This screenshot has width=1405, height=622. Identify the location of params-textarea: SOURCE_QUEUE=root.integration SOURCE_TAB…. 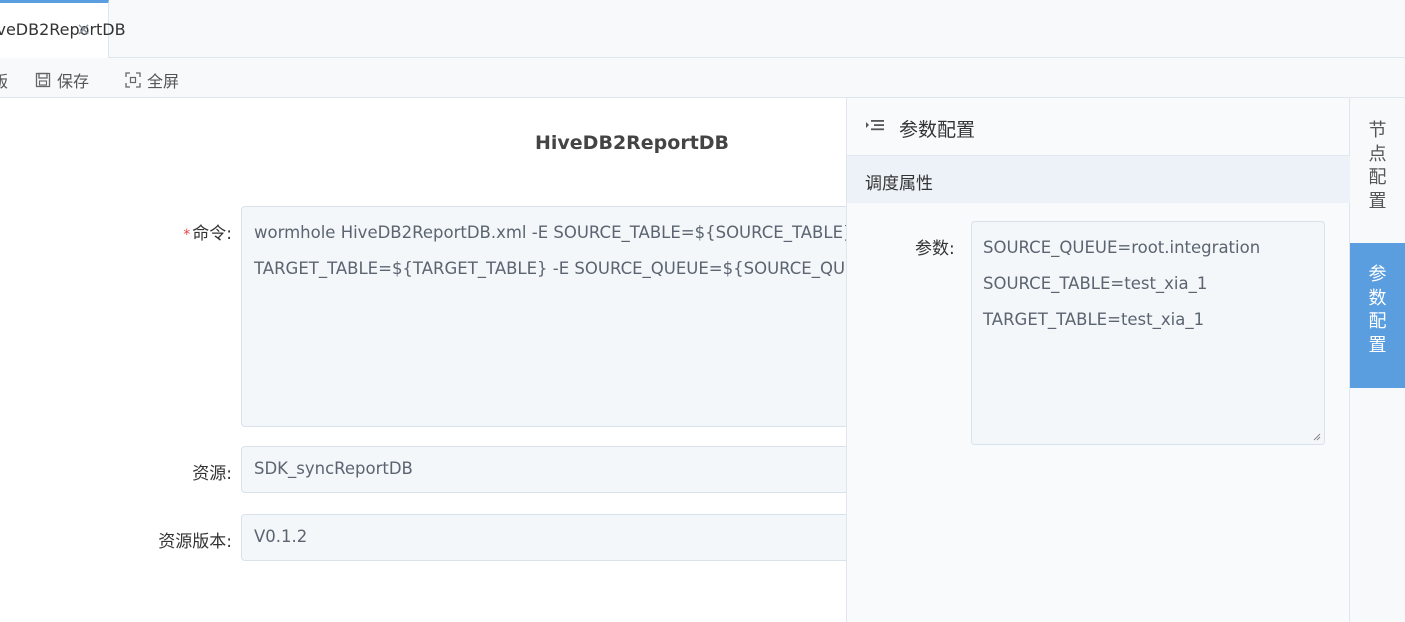
(1148, 333).